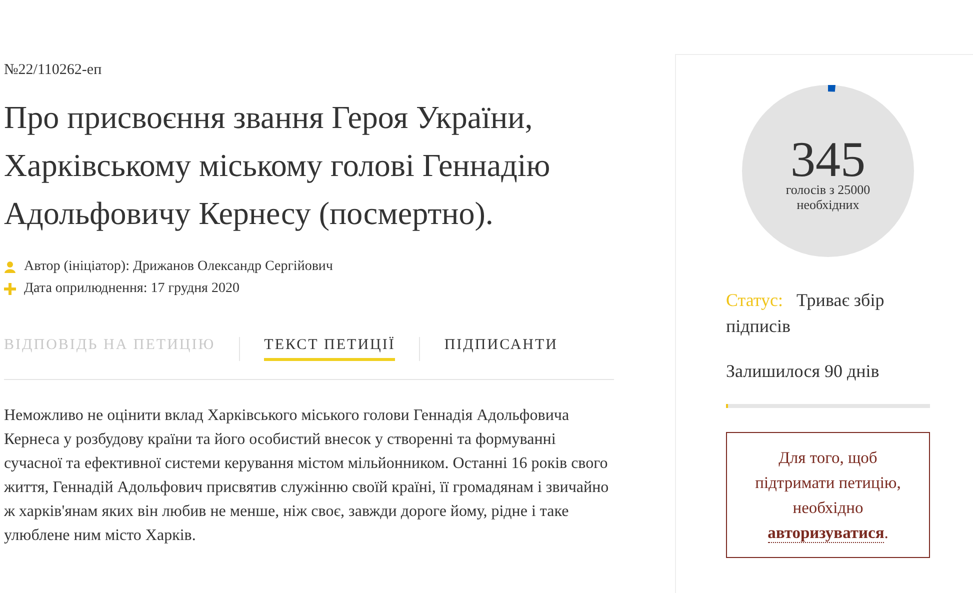 This screenshot has width=973, height=593. Describe the element at coordinates (10, 267) in the screenshot. I see `person-icon` at that location.